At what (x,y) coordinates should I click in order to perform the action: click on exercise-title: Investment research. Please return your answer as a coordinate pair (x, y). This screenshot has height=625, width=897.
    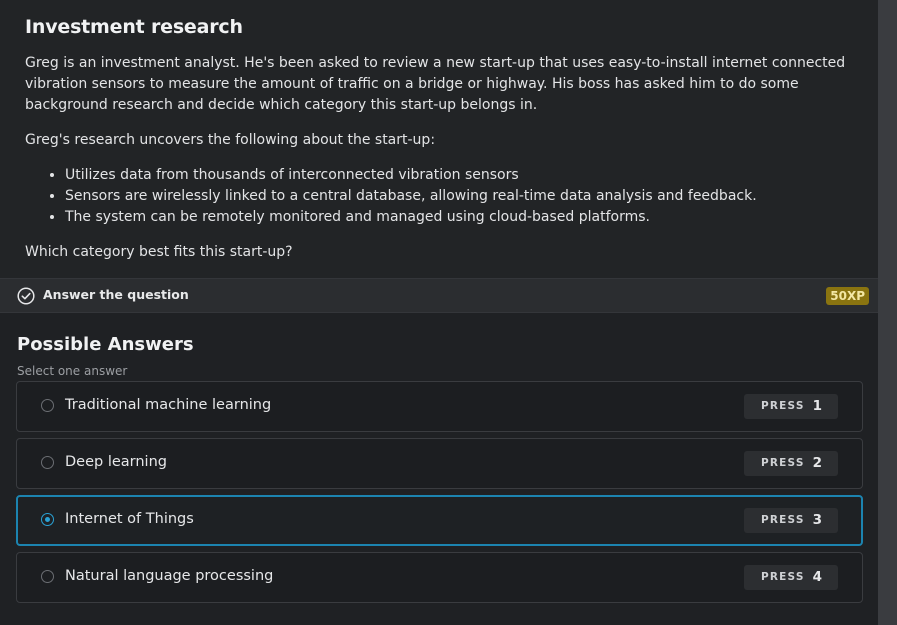
    Looking at the image, I should click on (134, 27).